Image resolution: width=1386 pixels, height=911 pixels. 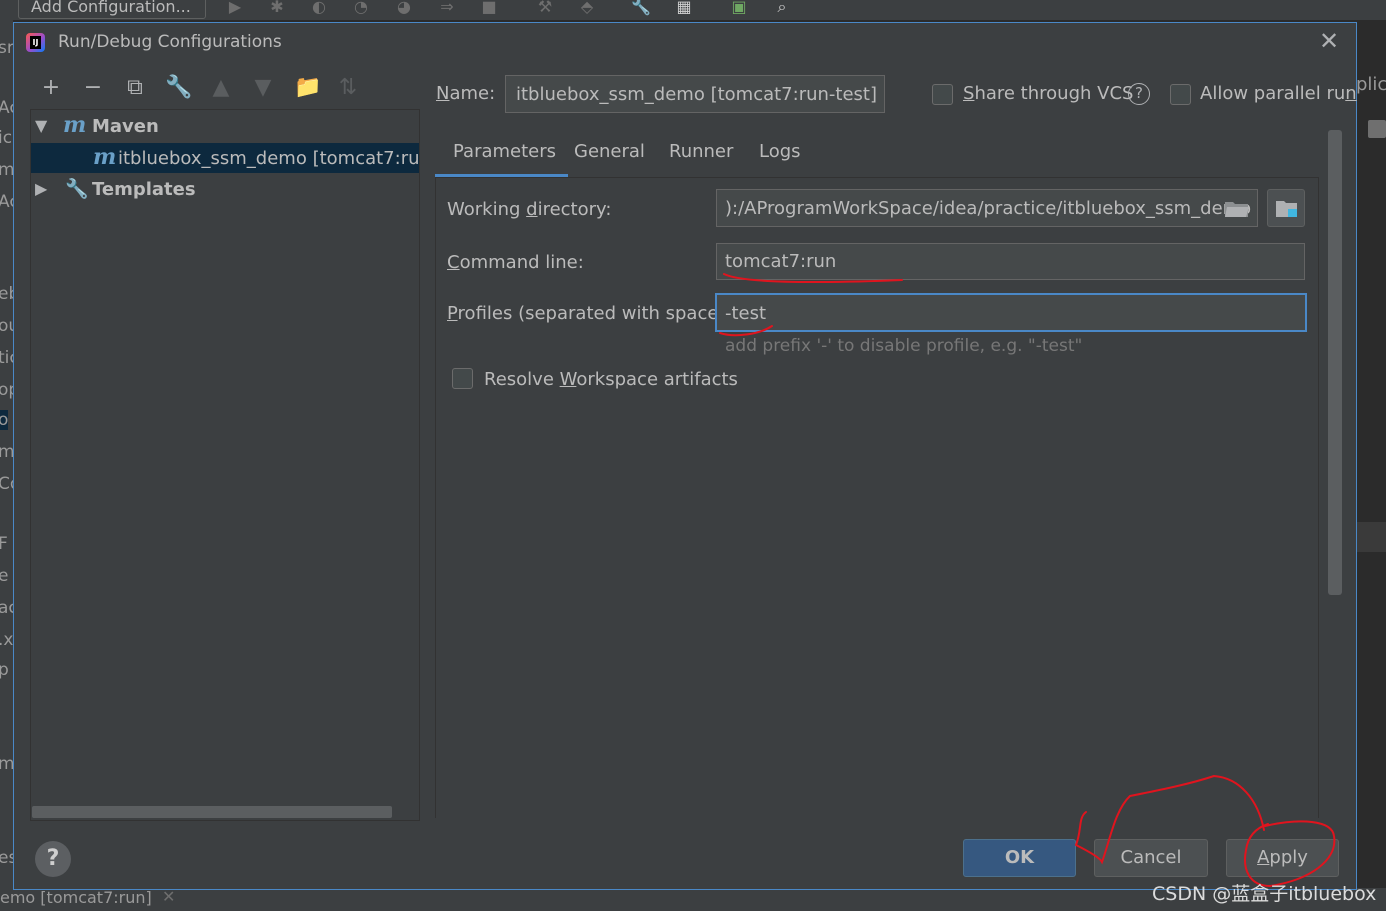 I want to click on project-item-text: Co, so click(x=6, y=484).